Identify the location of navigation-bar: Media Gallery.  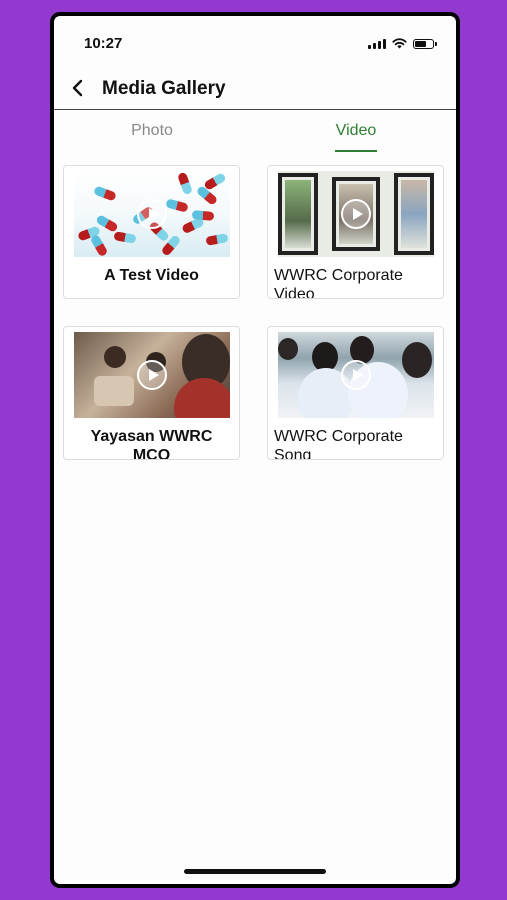
(255, 88).